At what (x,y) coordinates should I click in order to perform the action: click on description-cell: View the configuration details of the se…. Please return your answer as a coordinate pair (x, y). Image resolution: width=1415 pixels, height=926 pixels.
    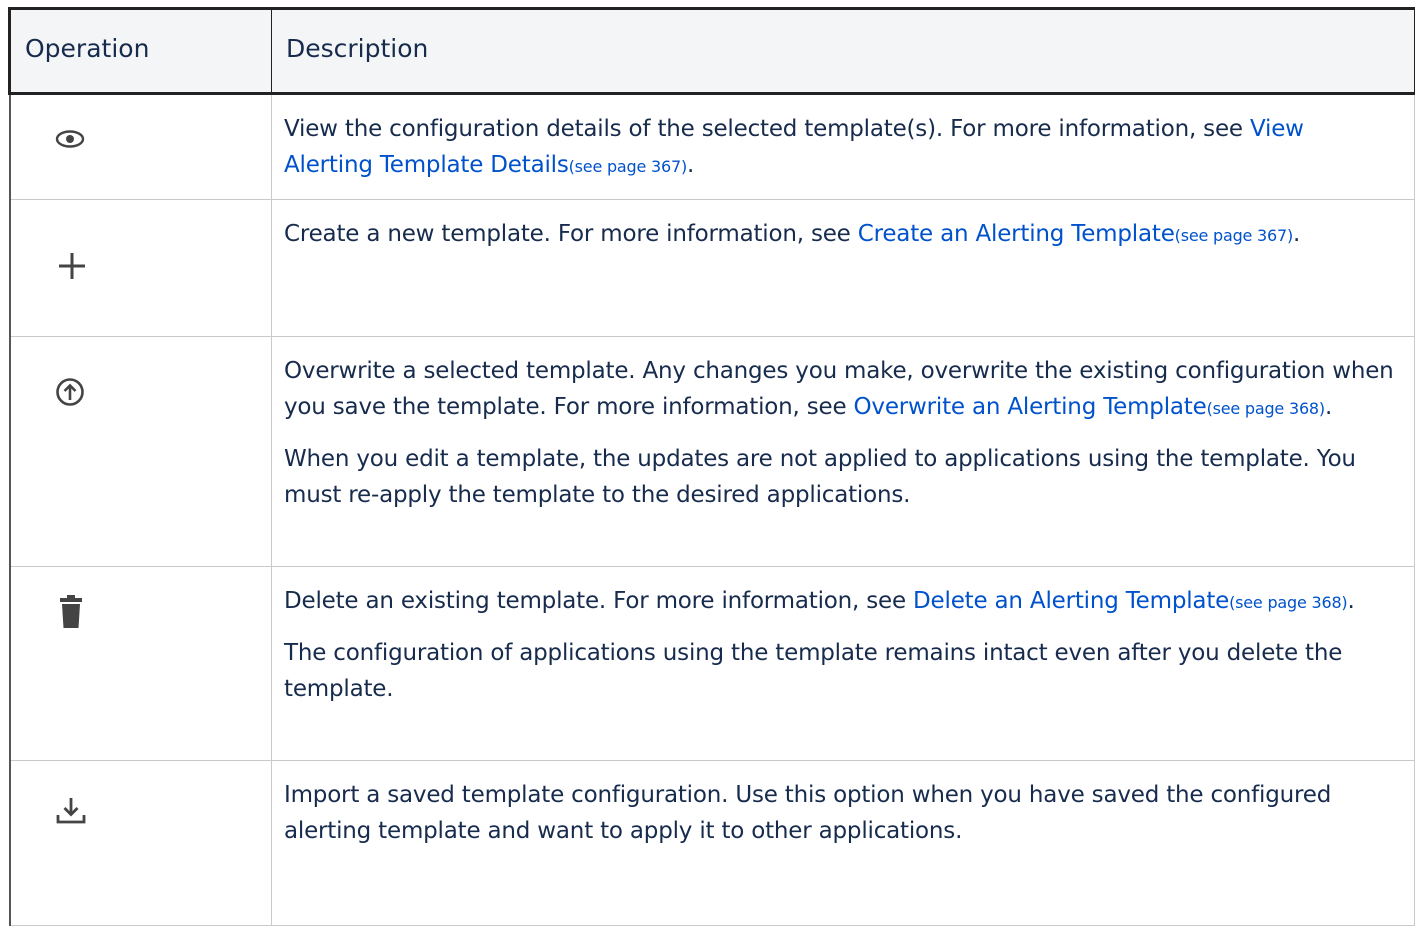
    Looking at the image, I should click on (843, 146).